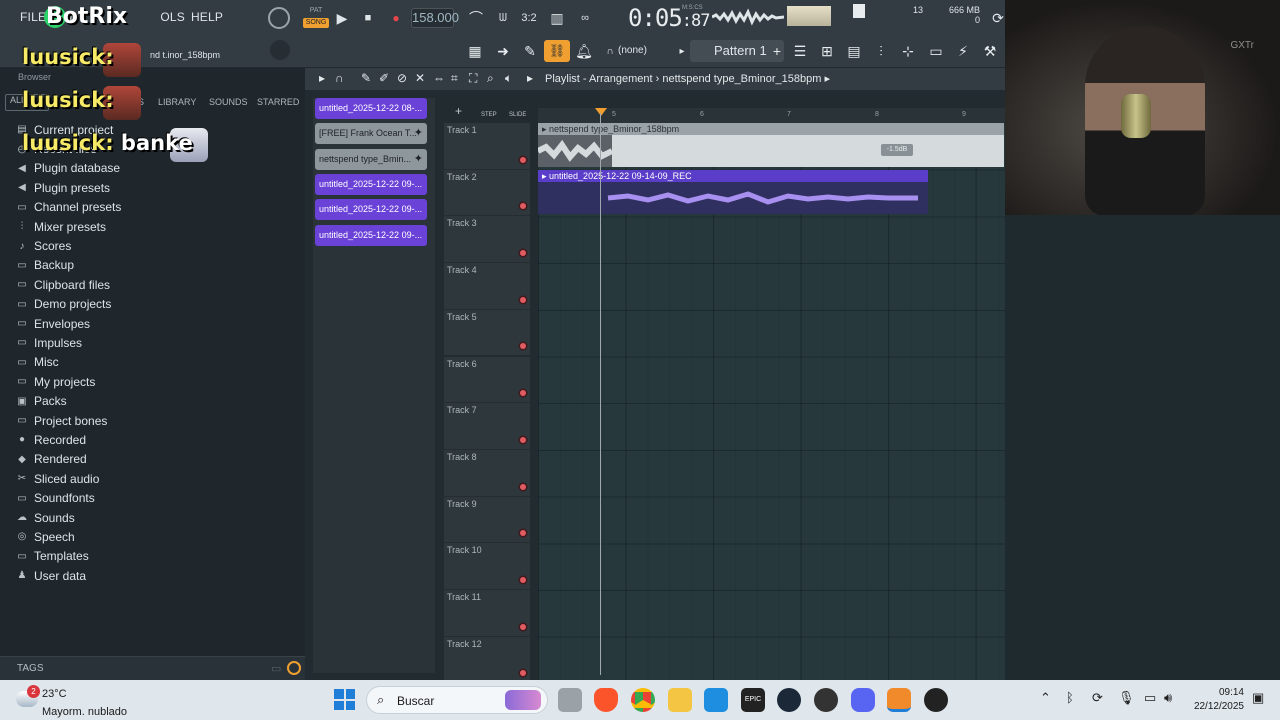 The image size is (1280, 720). What do you see at coordinates (154, 323) in the screenshot?
I see `browser-item: ▭ Envelopes` at bounding box center [154, 323].